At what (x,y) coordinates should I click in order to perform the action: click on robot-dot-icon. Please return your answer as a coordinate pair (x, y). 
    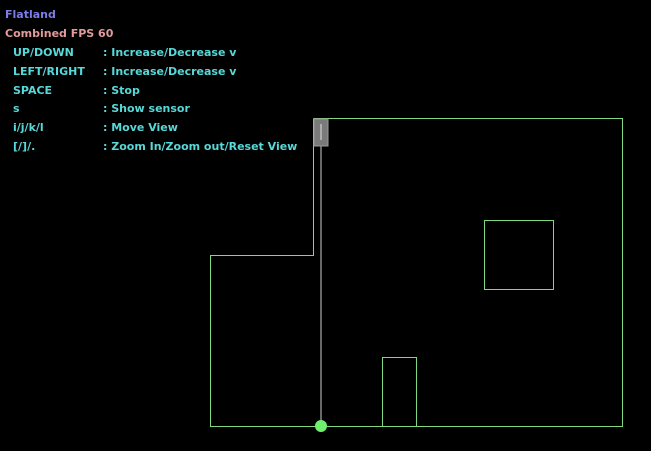
    Looking at the image, I should click on (321, 426).